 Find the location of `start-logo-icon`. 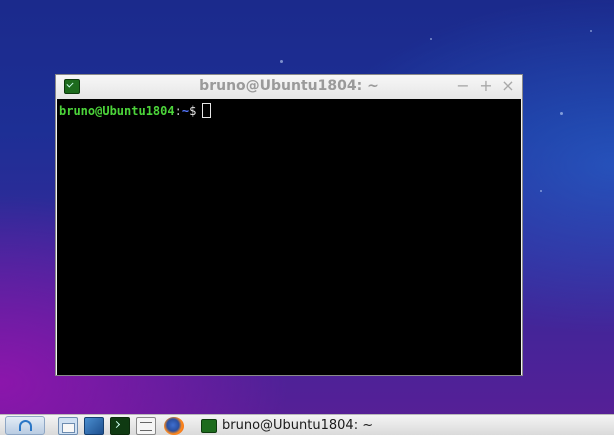

start-logo-icon is located at coordinates (25, 425).